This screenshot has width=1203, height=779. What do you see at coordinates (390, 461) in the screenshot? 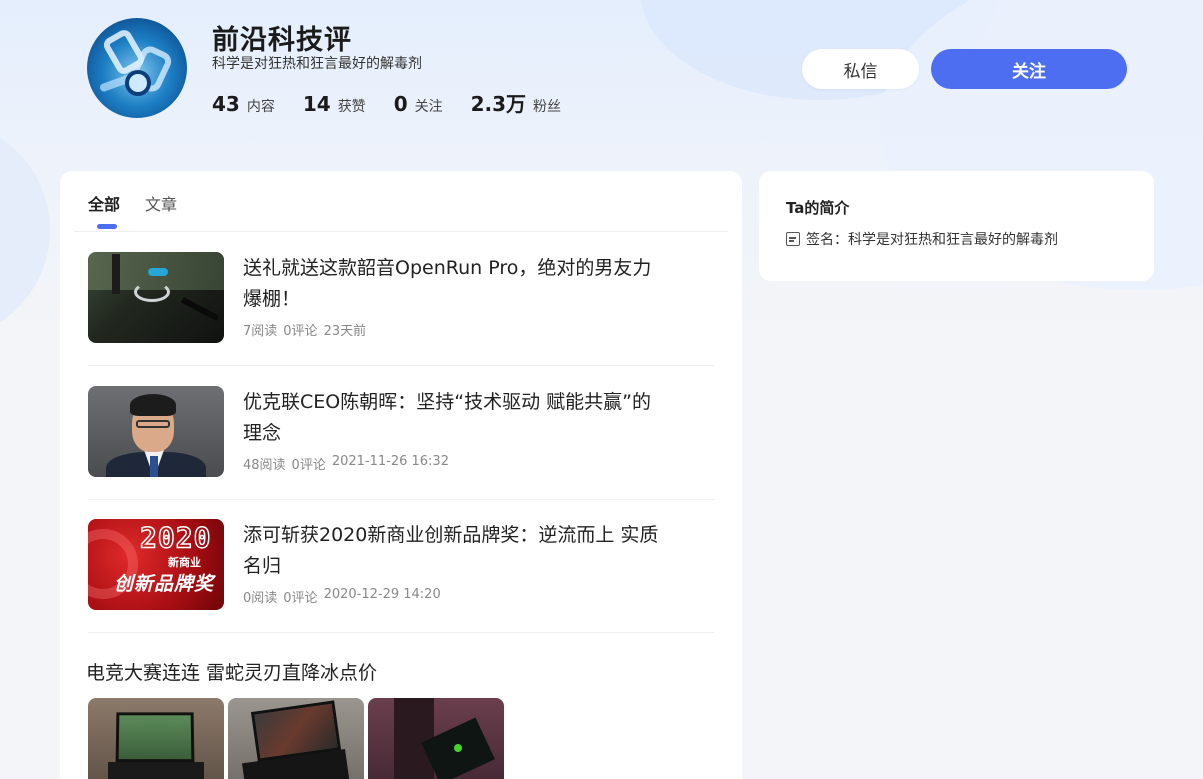
I see `publish-time: 2021-11-26 16:32` at bounding box center [390, 461].